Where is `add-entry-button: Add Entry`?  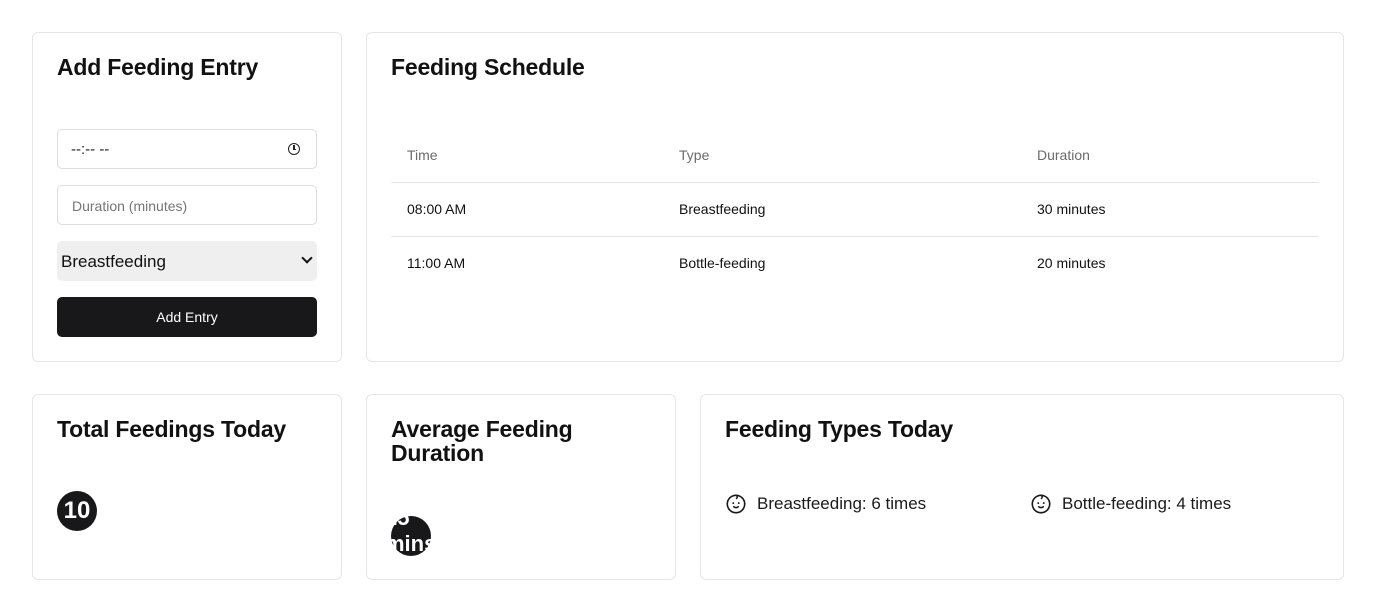 add-entry-button: Add Entry is located at coordinates (187, 317).